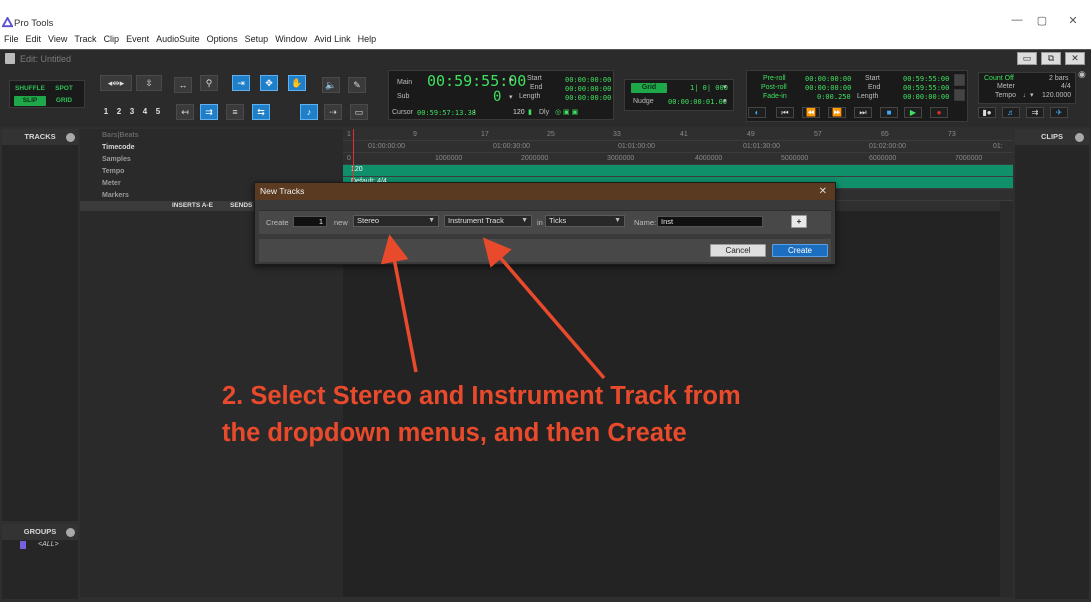 This screenshot has width=1091, height=614. Describe the element at coordinates (1027, 58) in the screenshot. I see `edit-minimize-button: ▭` at that location.